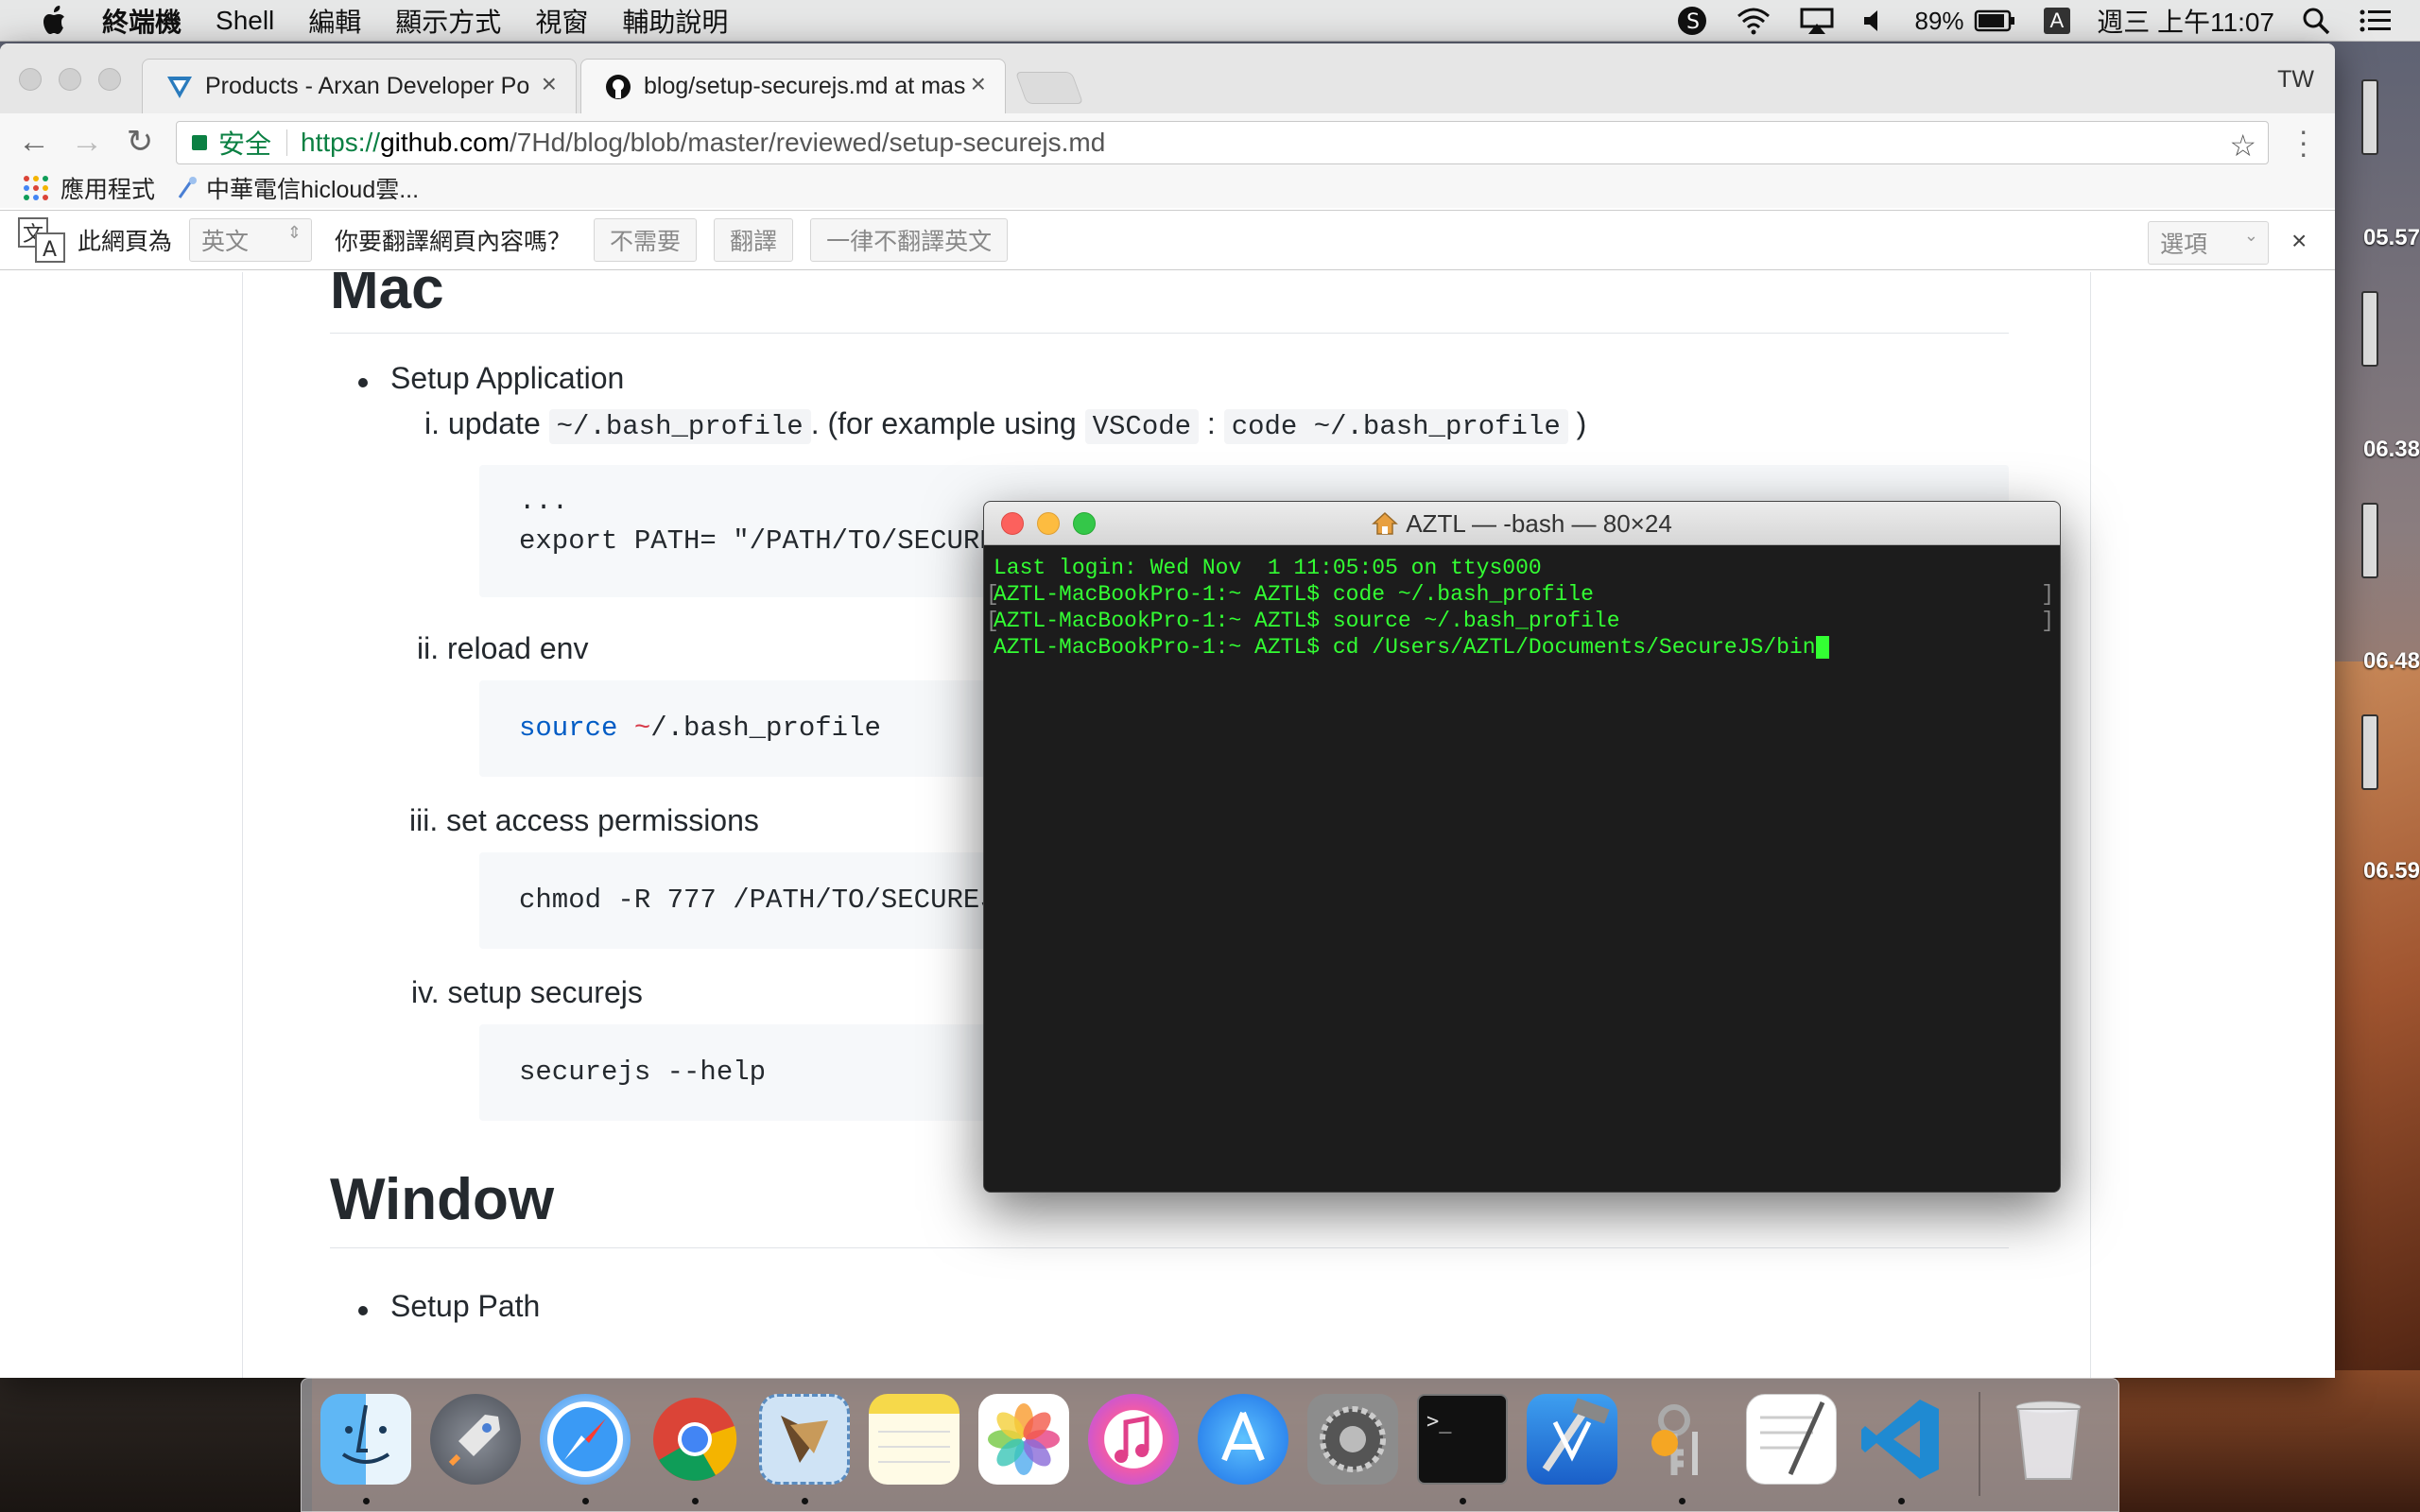 The height and width of the screenshot is (1512, 2420). Describe the element at coordinates (2299, 241) in the screenshot. I see `translate-close-icon: ×` at that location.